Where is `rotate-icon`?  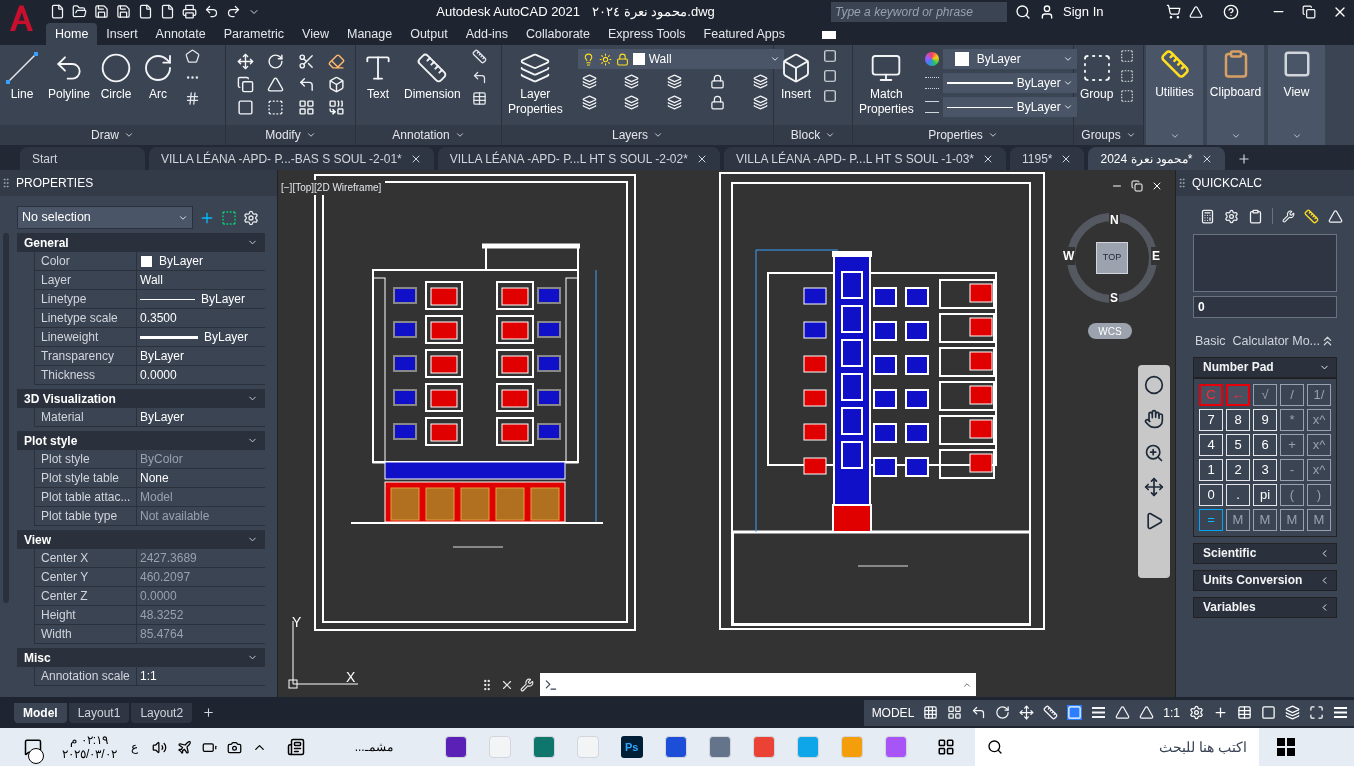
rotate-icon is located at coordinates (276, 61).